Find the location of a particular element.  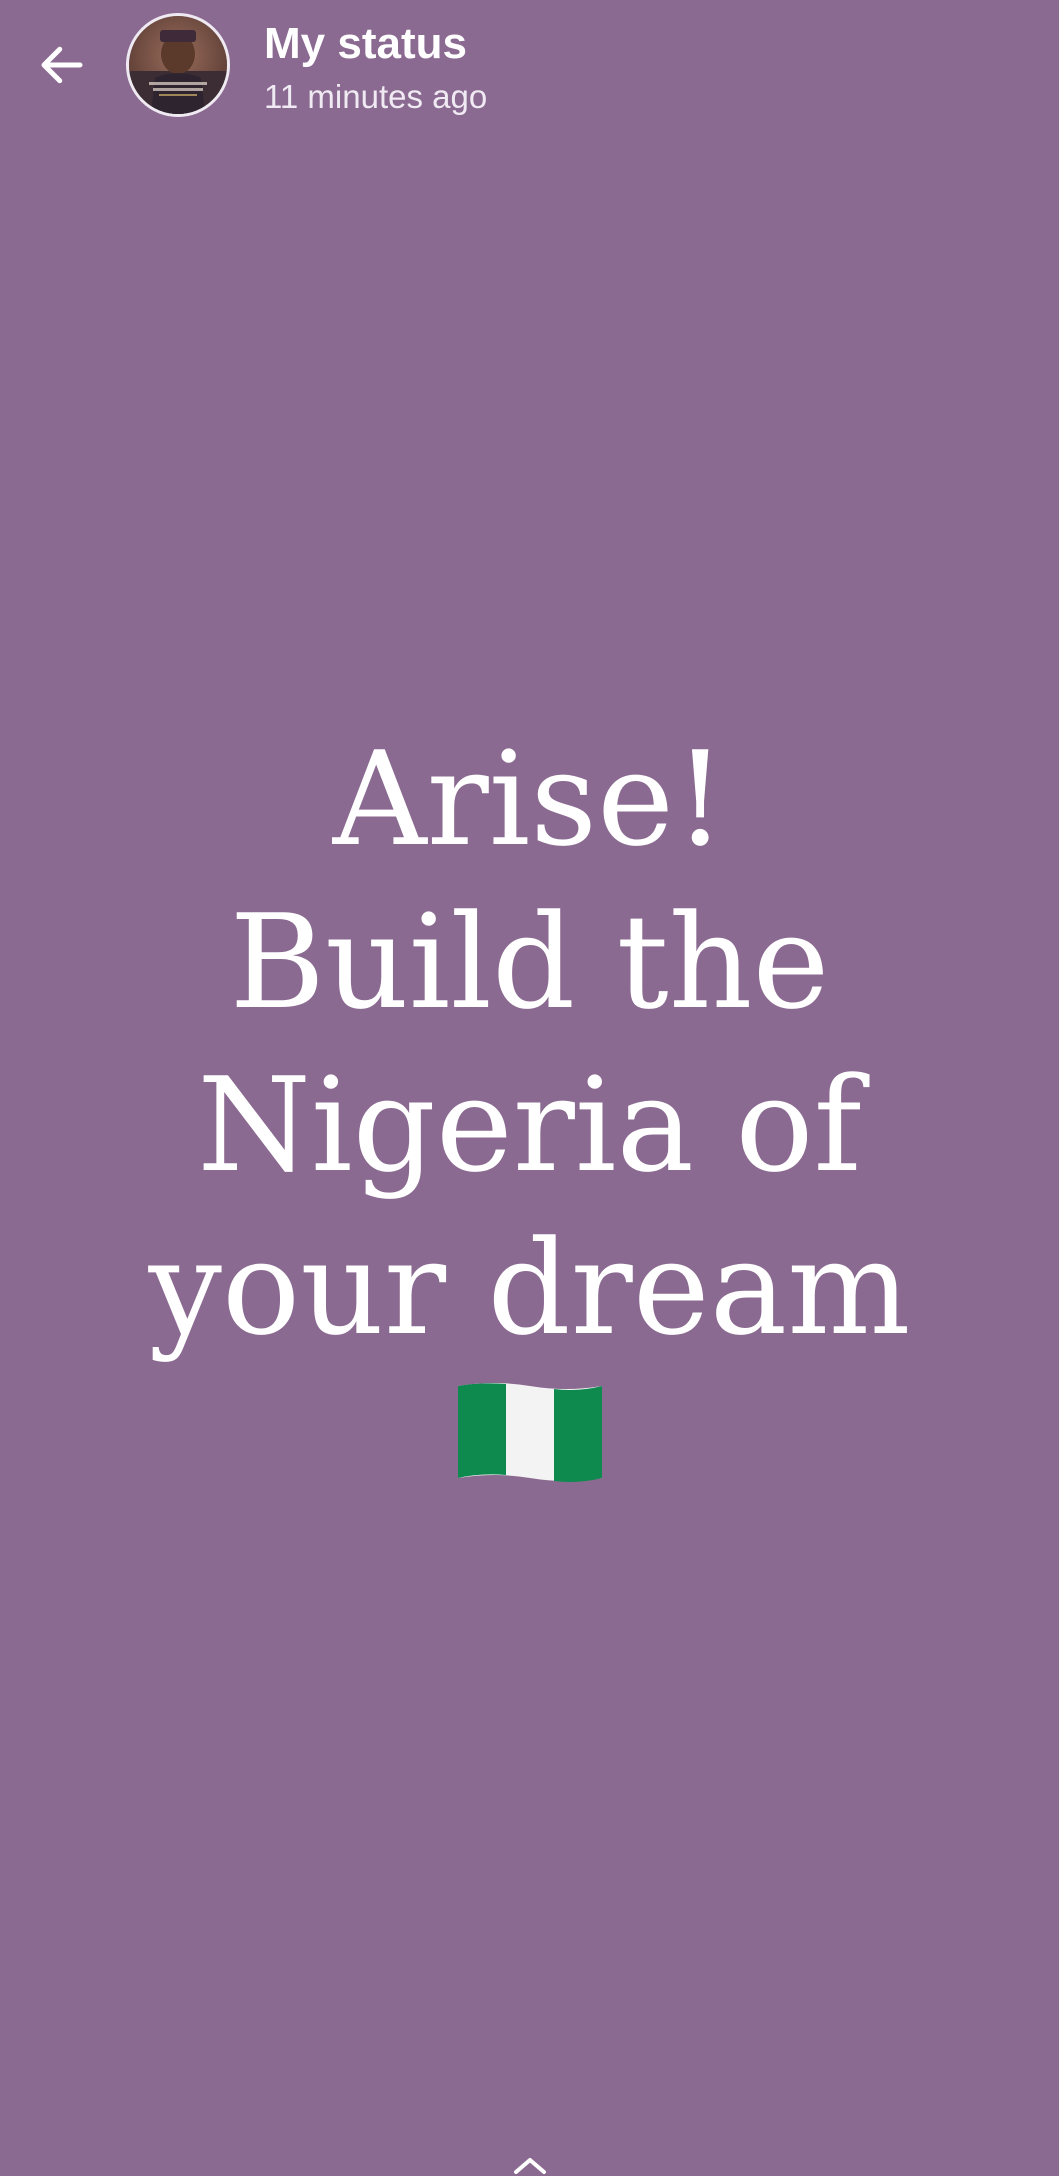

back-button is located at coordinates (62, 65).